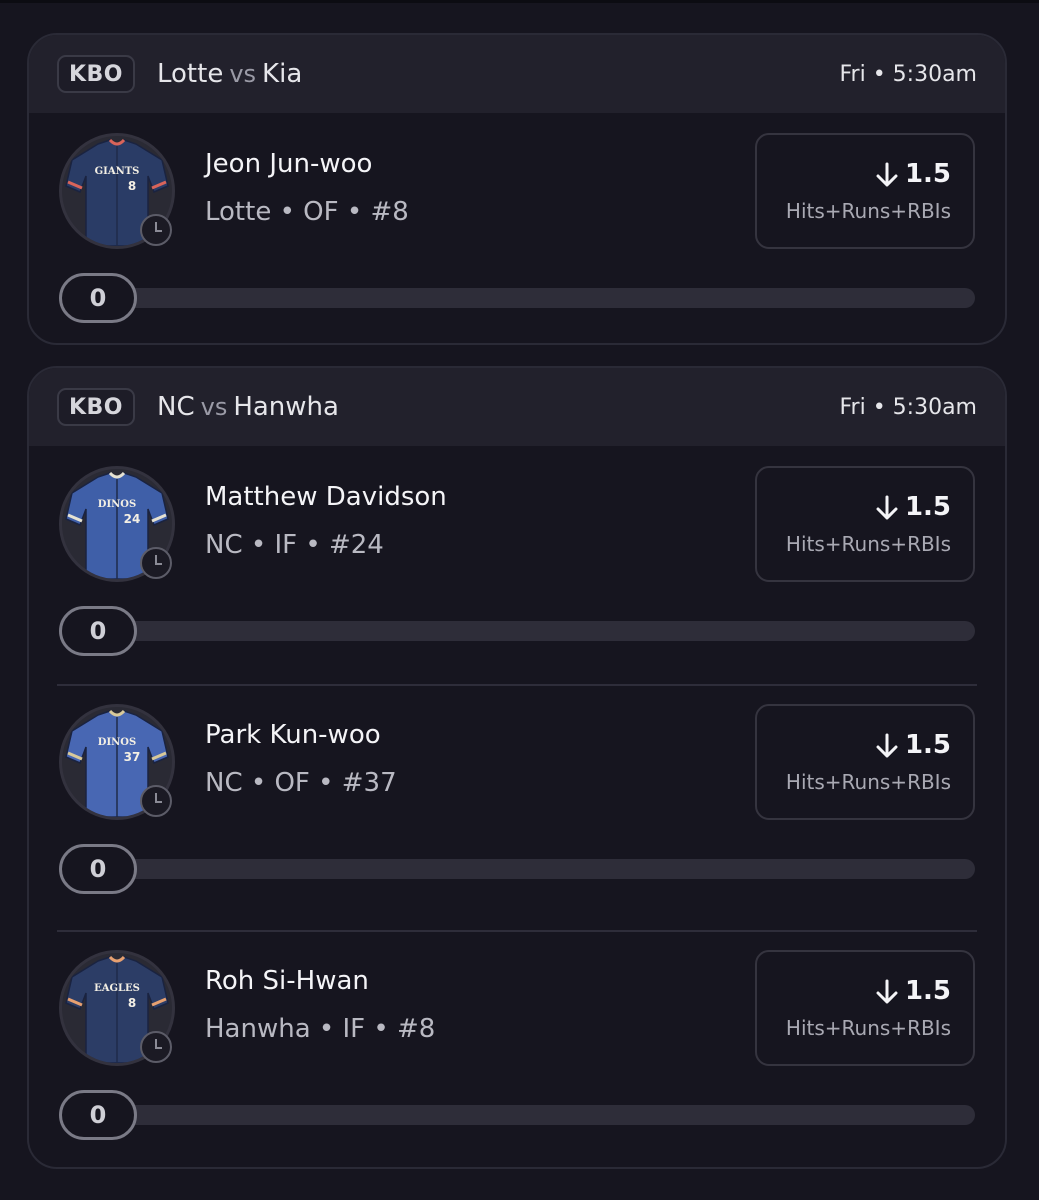 This screenshot has width=1039, height=1200. What do you see at coordinates (282, 74) in the screenshot?
I see `team-away: Kia` at bounding box center [282, 74].